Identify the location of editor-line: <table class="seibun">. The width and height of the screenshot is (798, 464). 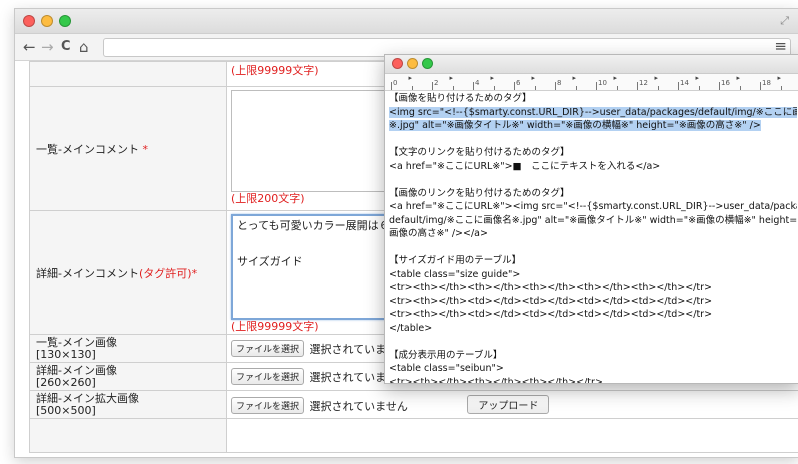
(593, 369).